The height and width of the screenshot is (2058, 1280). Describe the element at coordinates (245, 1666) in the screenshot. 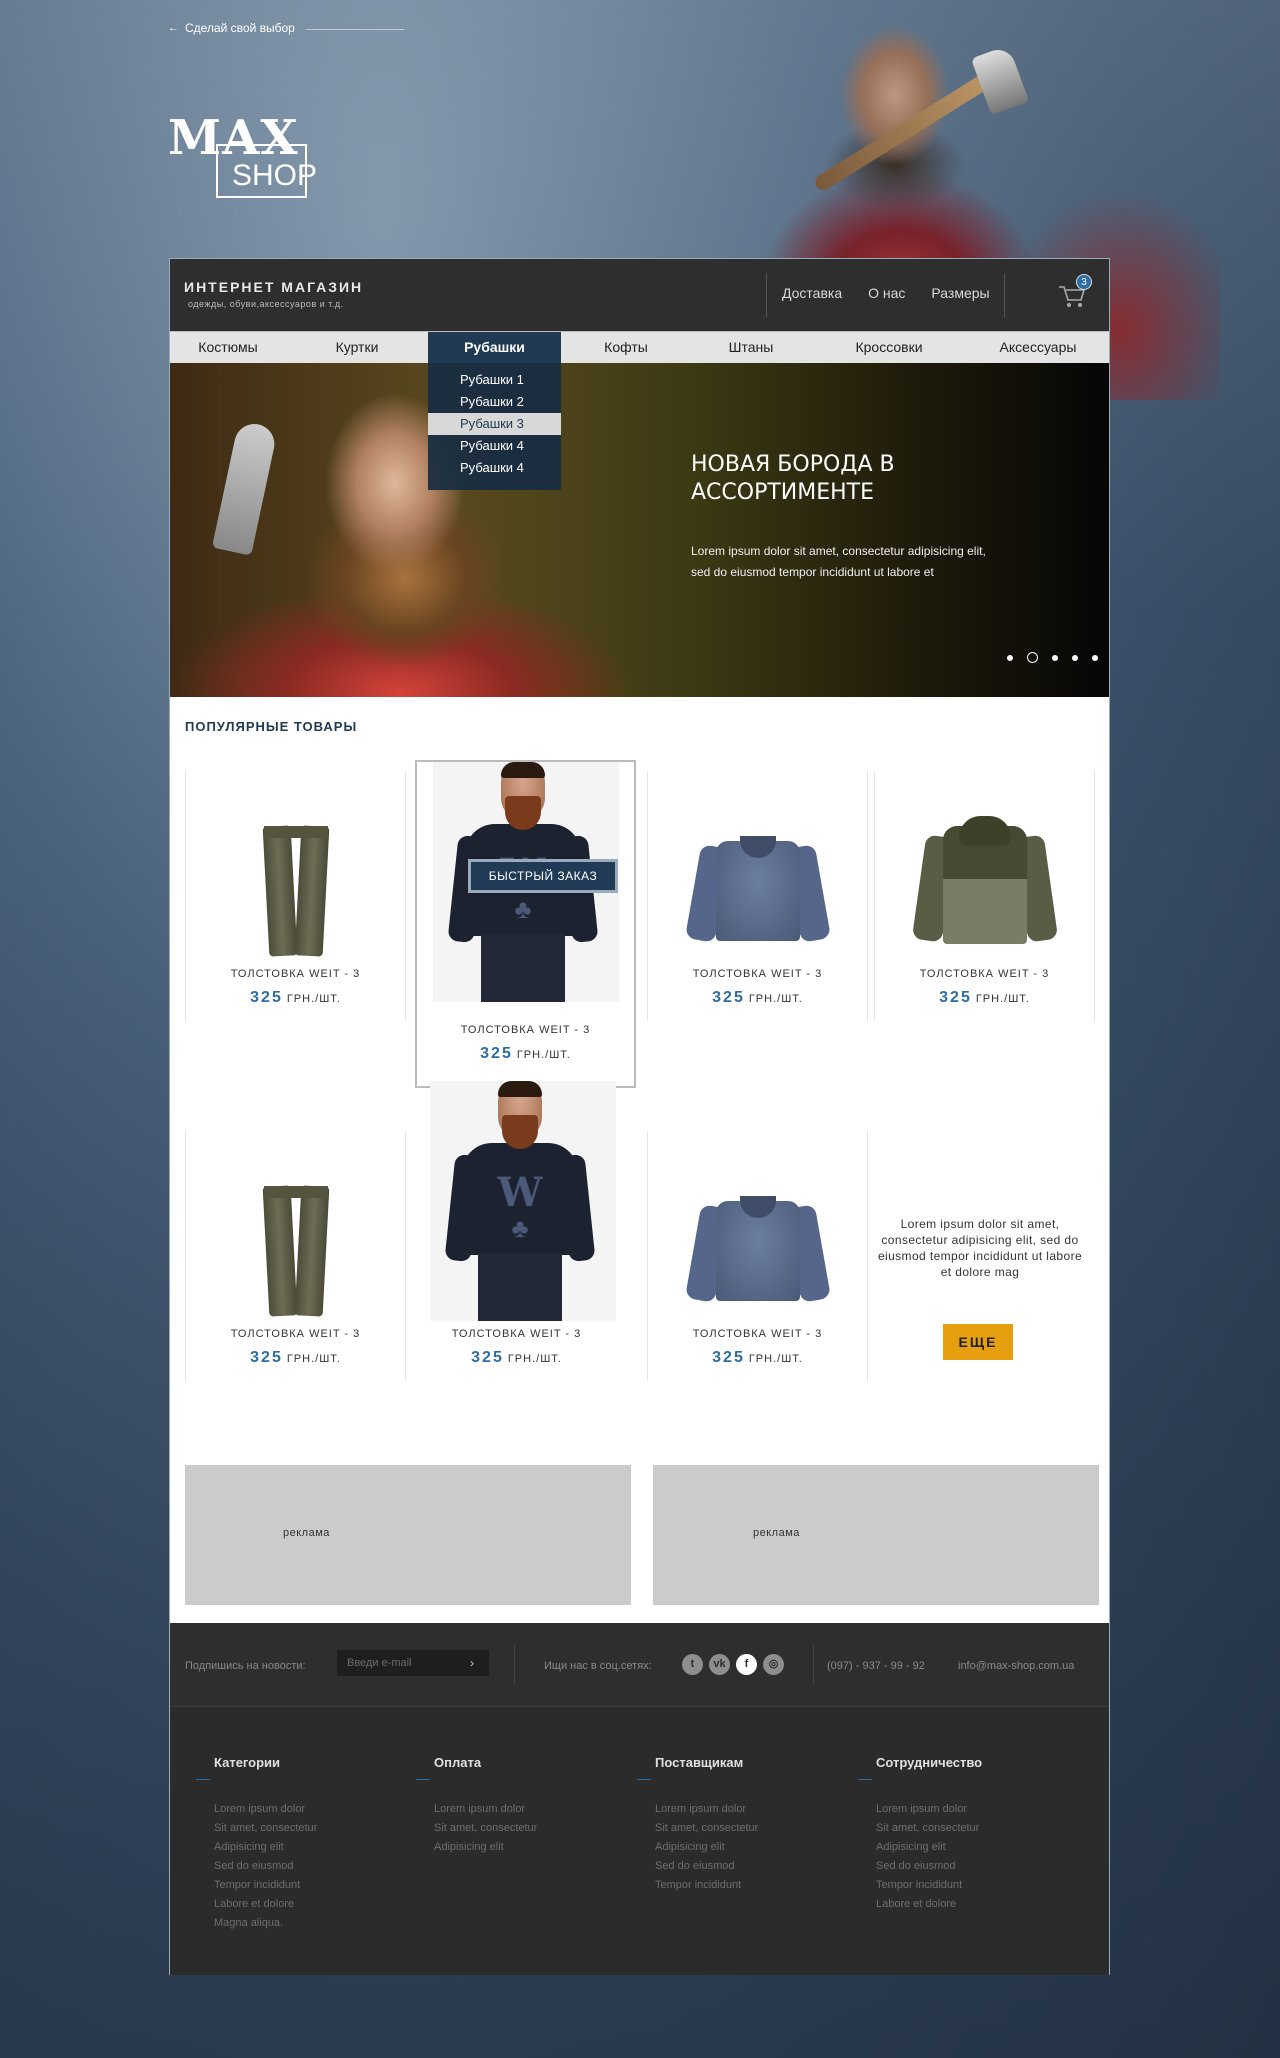

I see `subscribe-label: Подпишись на новости:` at that location.